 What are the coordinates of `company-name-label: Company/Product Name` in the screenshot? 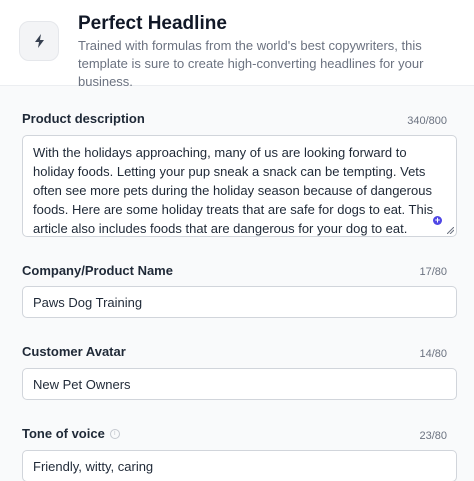 It's located at (97, 270).